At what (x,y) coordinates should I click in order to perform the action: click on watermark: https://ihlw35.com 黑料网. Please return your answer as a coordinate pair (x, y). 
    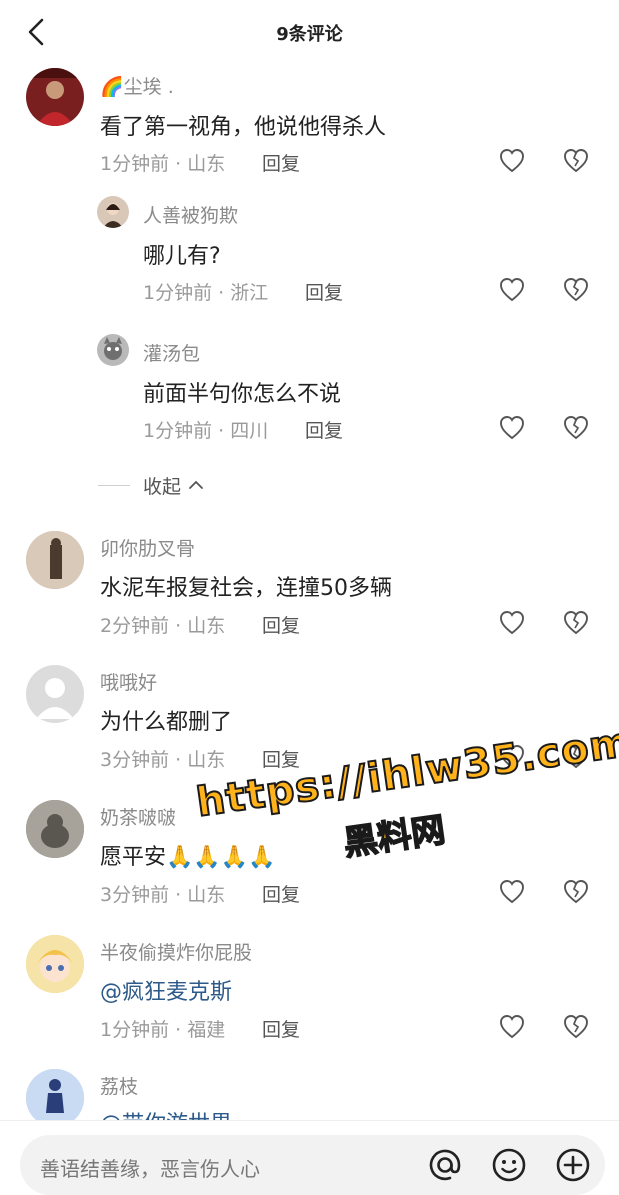
    Looking at the image, I should click on (406, 809).